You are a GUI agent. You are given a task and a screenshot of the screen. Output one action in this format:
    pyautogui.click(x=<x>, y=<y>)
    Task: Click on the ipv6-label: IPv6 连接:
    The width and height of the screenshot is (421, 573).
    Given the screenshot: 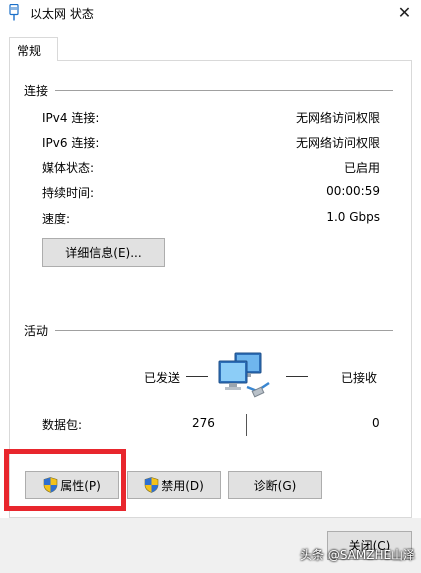 What is the action you would take?
    pyautogui.click(x=71, y=143)
    